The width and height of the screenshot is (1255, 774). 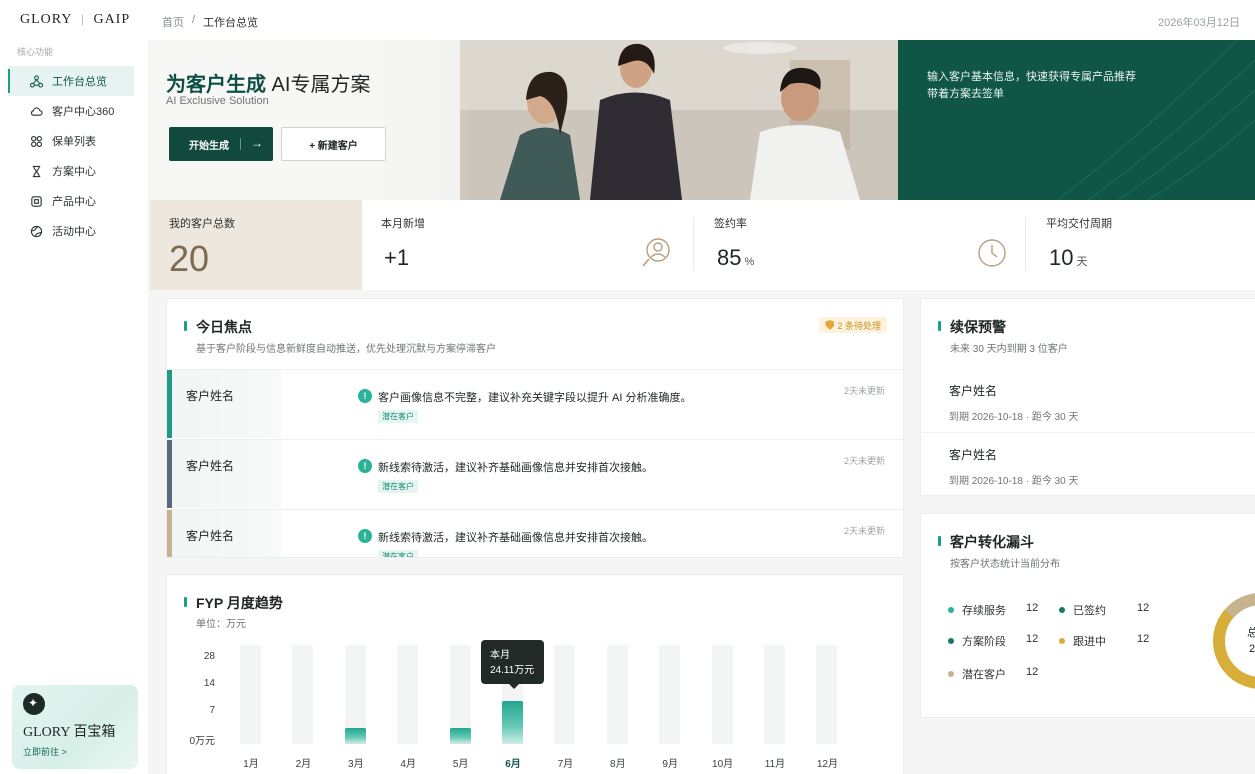 What do you see at coordinates (34, 704) in the screenshot?
I see `sparkle-icon` at bounding box center [34, 704].